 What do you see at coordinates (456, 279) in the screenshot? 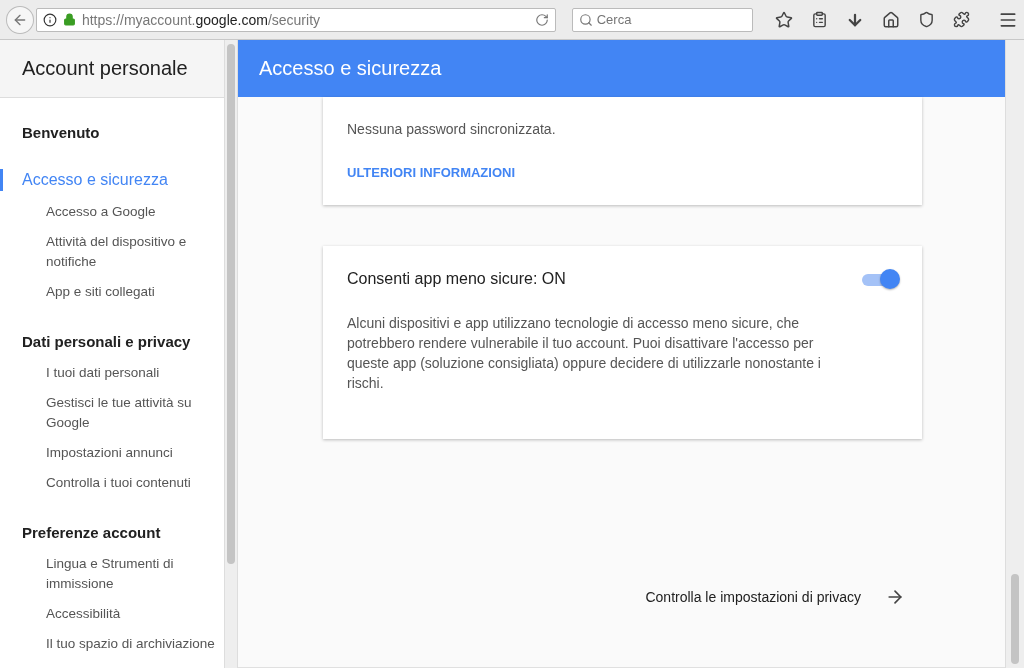
I see `card-title: Consenti app meno sicure: ON` at bounding box center [456, 279].